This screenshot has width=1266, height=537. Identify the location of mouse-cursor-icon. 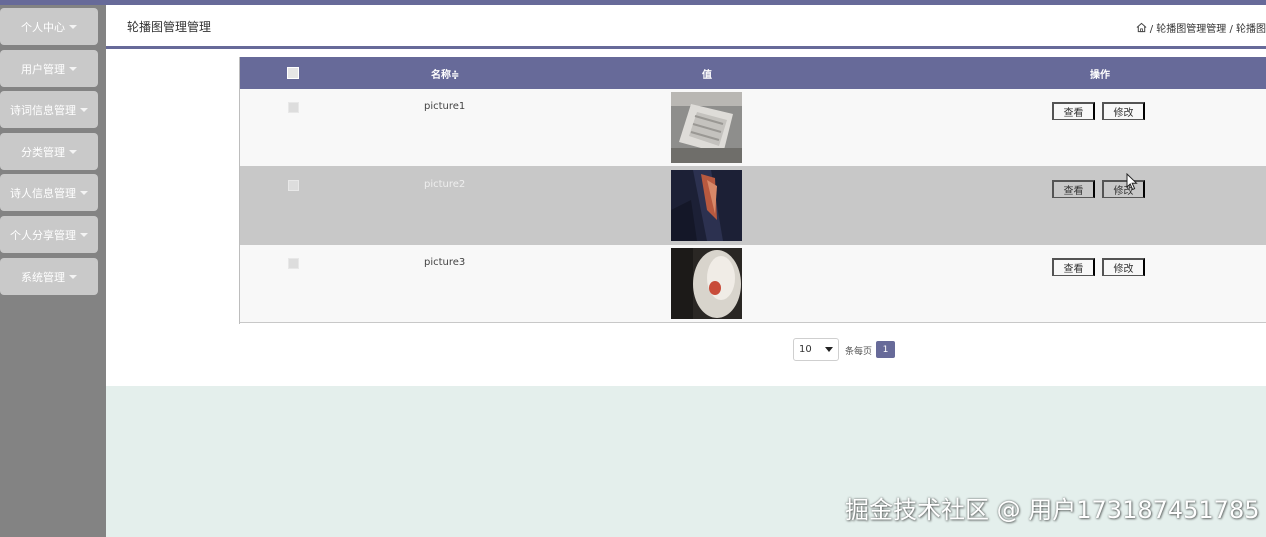
(1132, 182).